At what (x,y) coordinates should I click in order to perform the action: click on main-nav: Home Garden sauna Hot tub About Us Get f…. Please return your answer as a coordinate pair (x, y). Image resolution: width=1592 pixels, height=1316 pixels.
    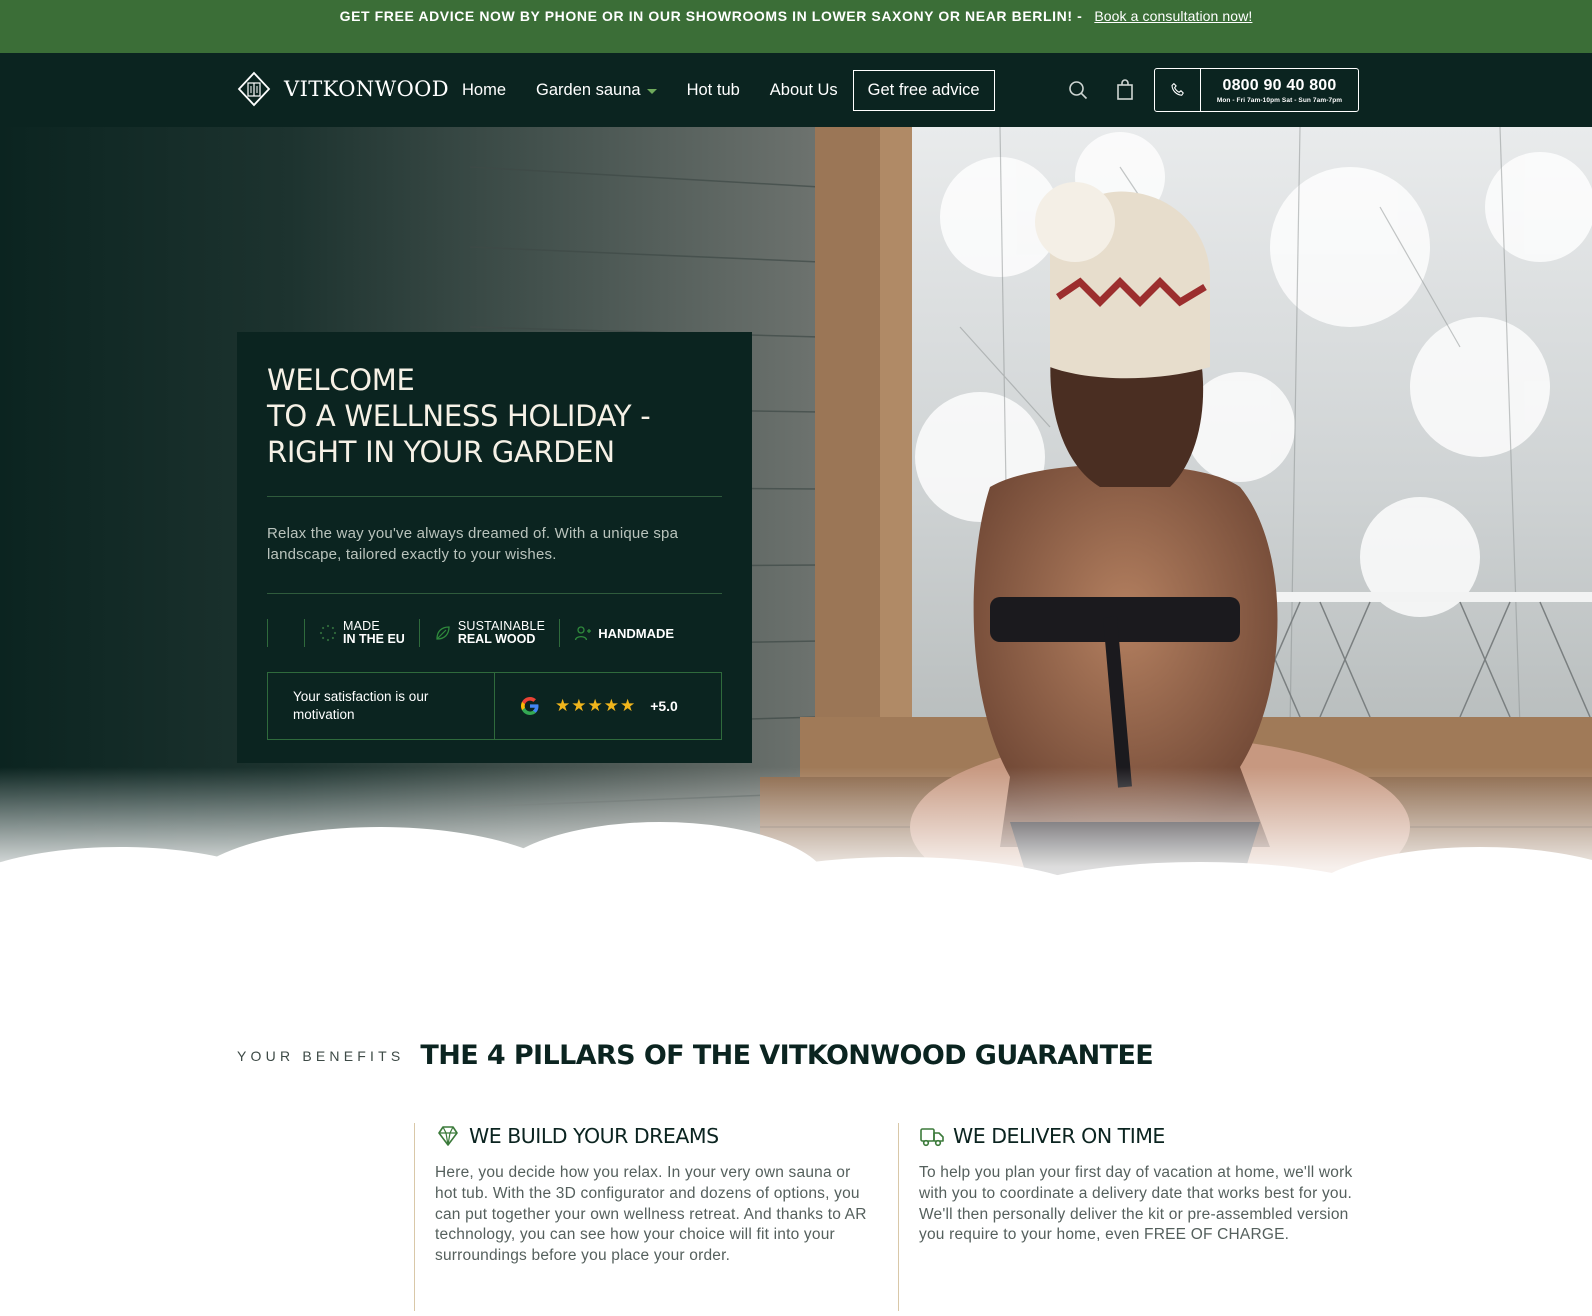
    Looking at the image, I should click on (728, 90).